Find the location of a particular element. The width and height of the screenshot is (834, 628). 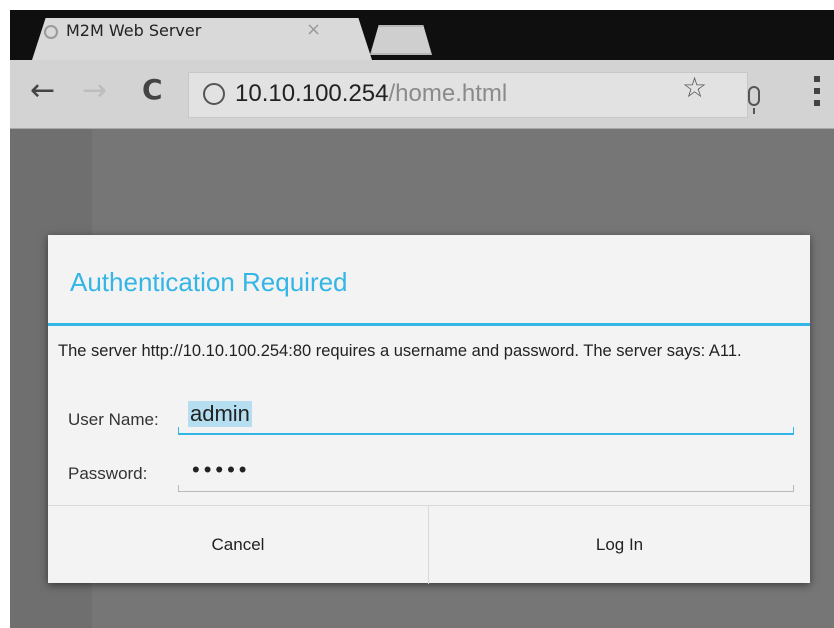

username-label: User Name: is located at coordinates (113, 419).